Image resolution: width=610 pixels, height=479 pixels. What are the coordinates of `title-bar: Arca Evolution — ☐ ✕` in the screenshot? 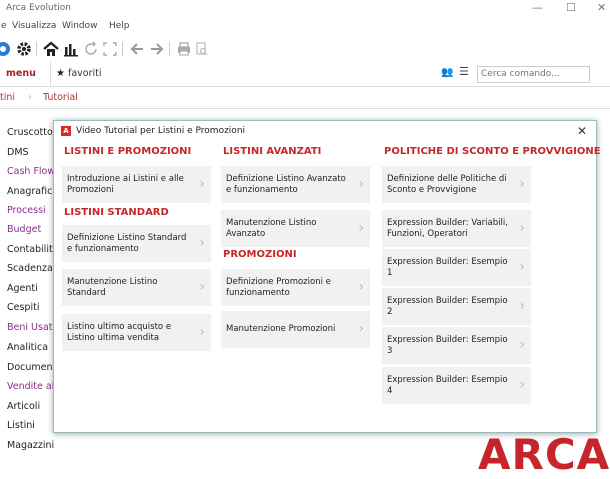 It's located at (305, 9).